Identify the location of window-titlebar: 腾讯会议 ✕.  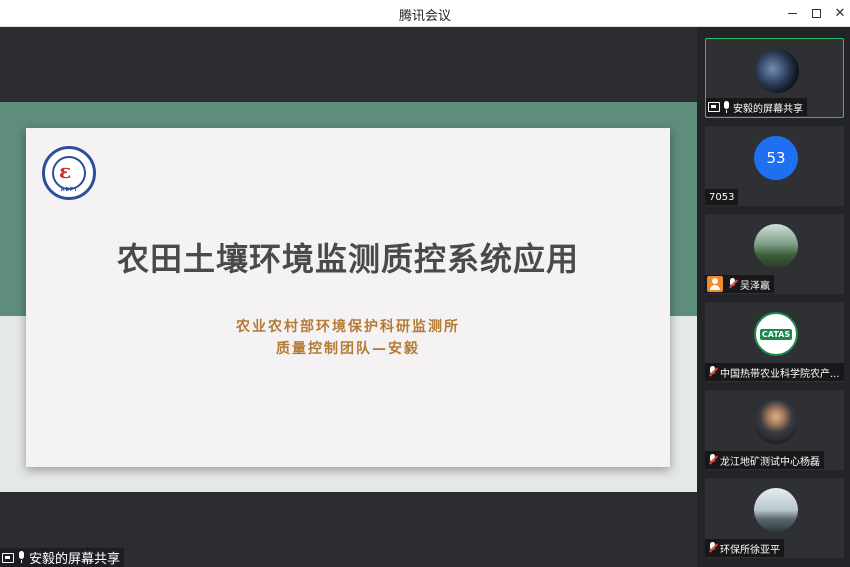
(425, 13).